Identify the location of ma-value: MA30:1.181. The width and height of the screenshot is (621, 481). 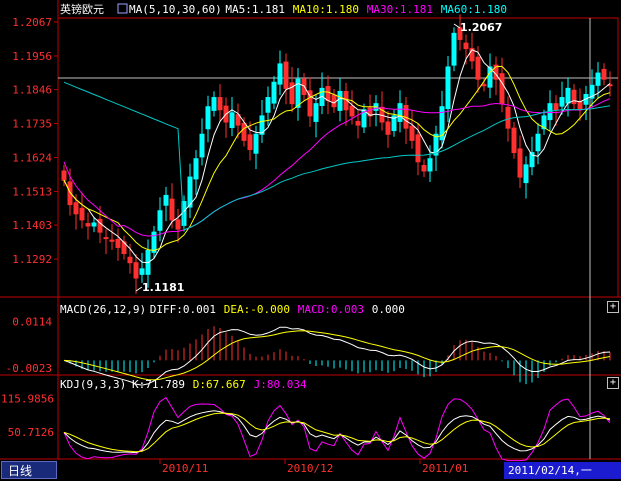
(400, 9).